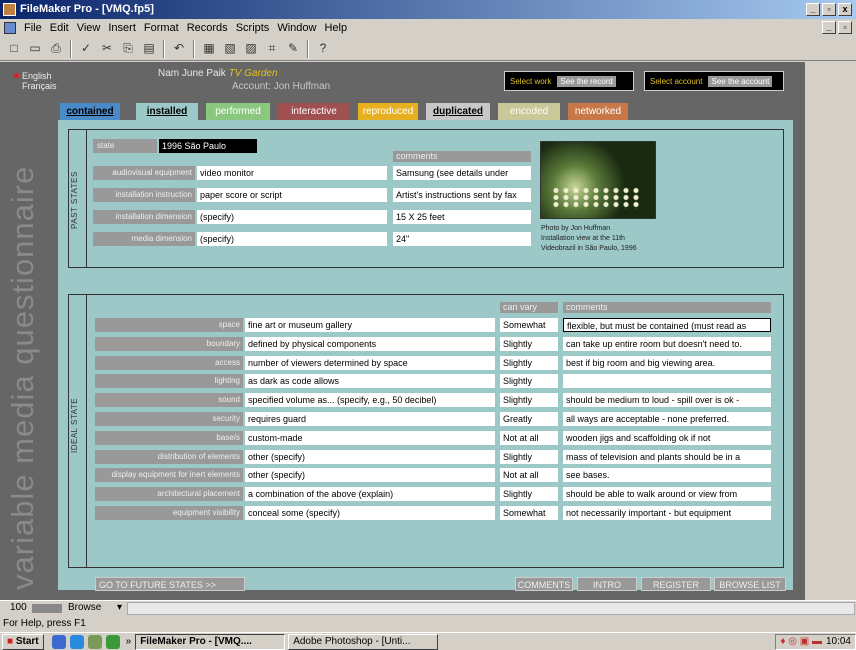 The width and height of the screenshot is (856, 650). Describe the element at coordinates (370, 362) in the screenshot. I see `ideal-field-value: number of viewers determined by space` at that location.